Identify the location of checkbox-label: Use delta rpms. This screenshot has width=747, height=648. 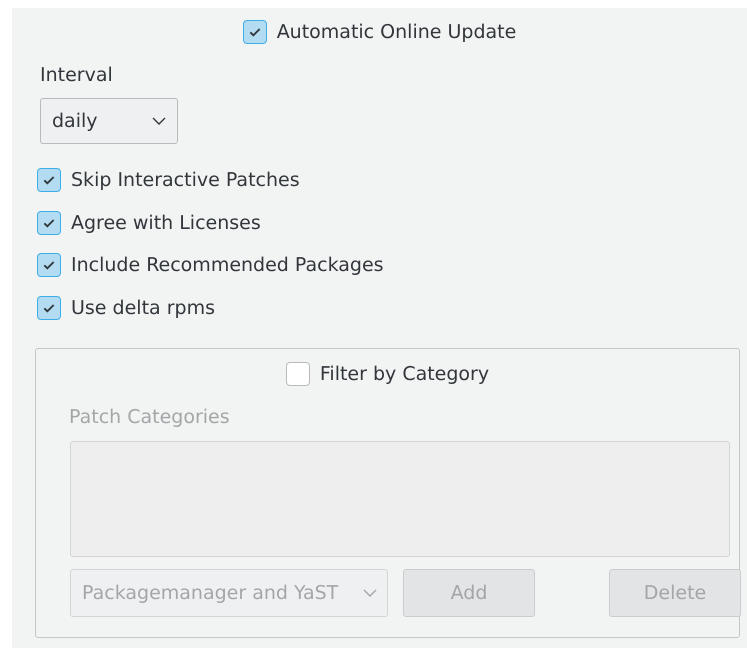
(143, 308).